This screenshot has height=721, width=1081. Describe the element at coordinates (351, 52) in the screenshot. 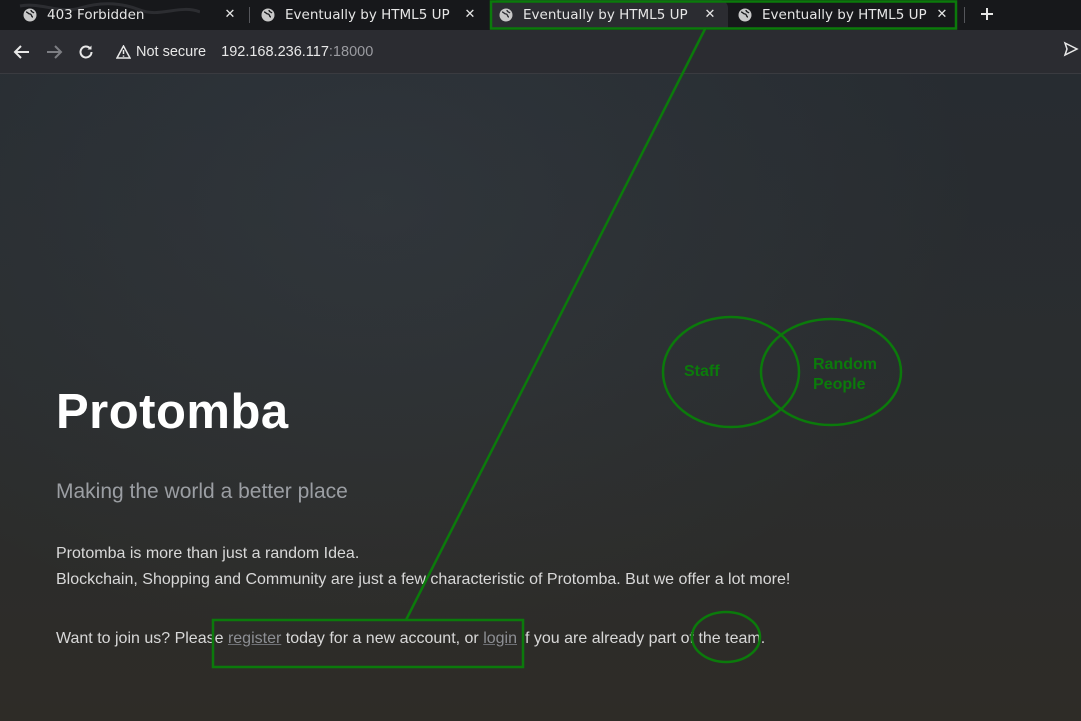

I see `url-port: :18000` at that location.